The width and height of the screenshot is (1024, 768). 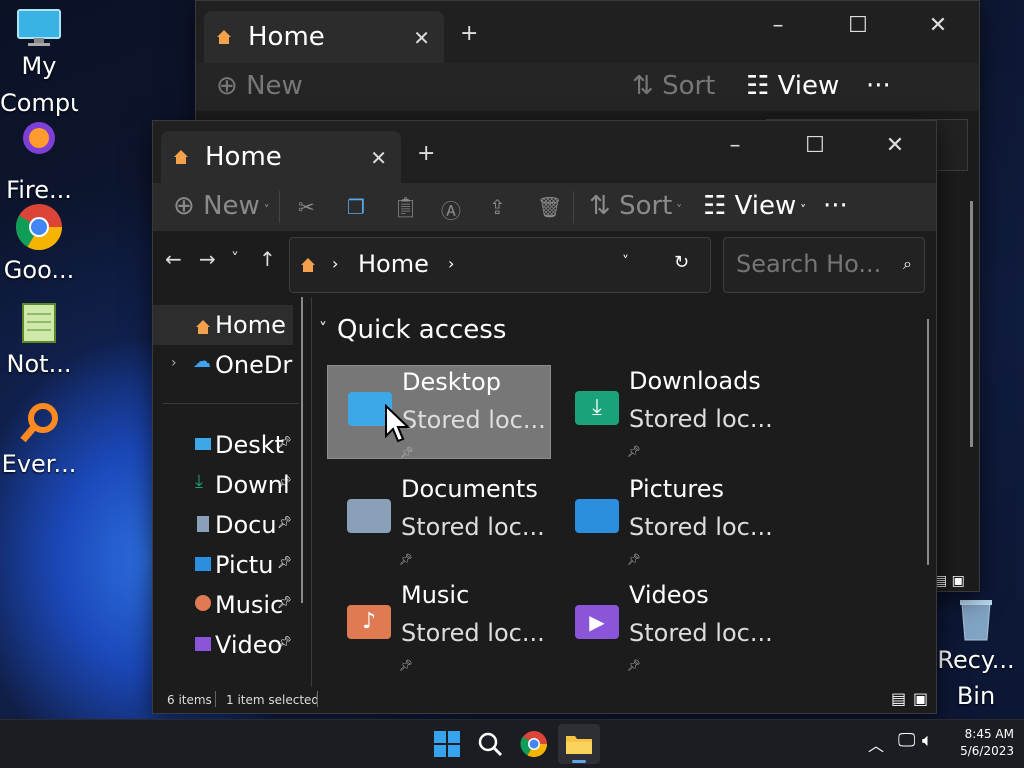 What do you see at coordinates (497, 207) in the screenshot?
I see `share-icon: ⇪` at bounding box center [497, 207].